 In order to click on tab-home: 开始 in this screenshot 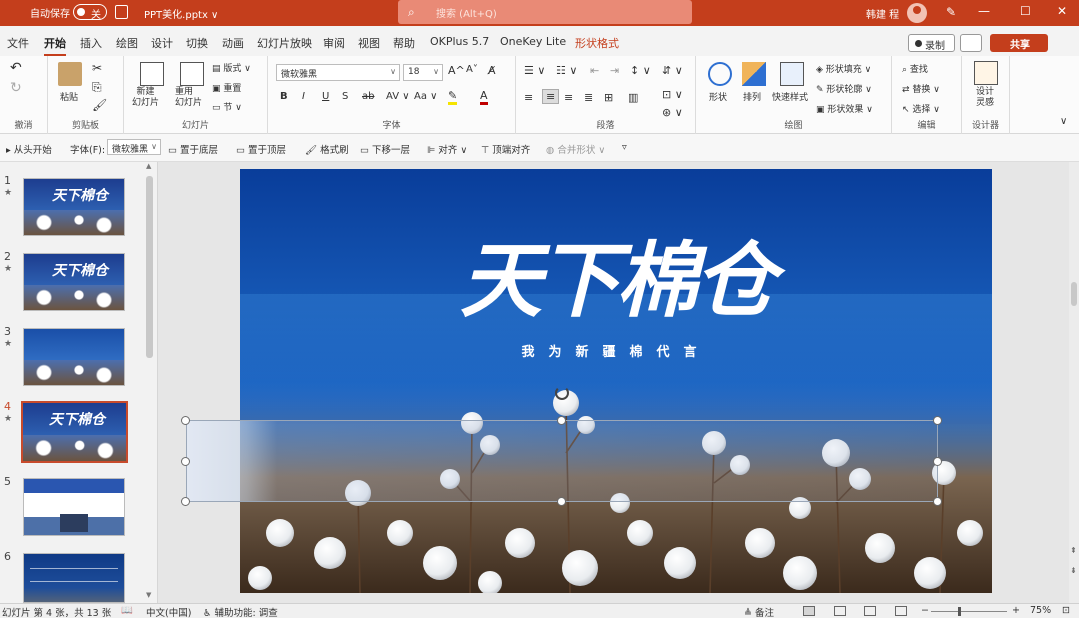, I will do `click(55, 46)`.